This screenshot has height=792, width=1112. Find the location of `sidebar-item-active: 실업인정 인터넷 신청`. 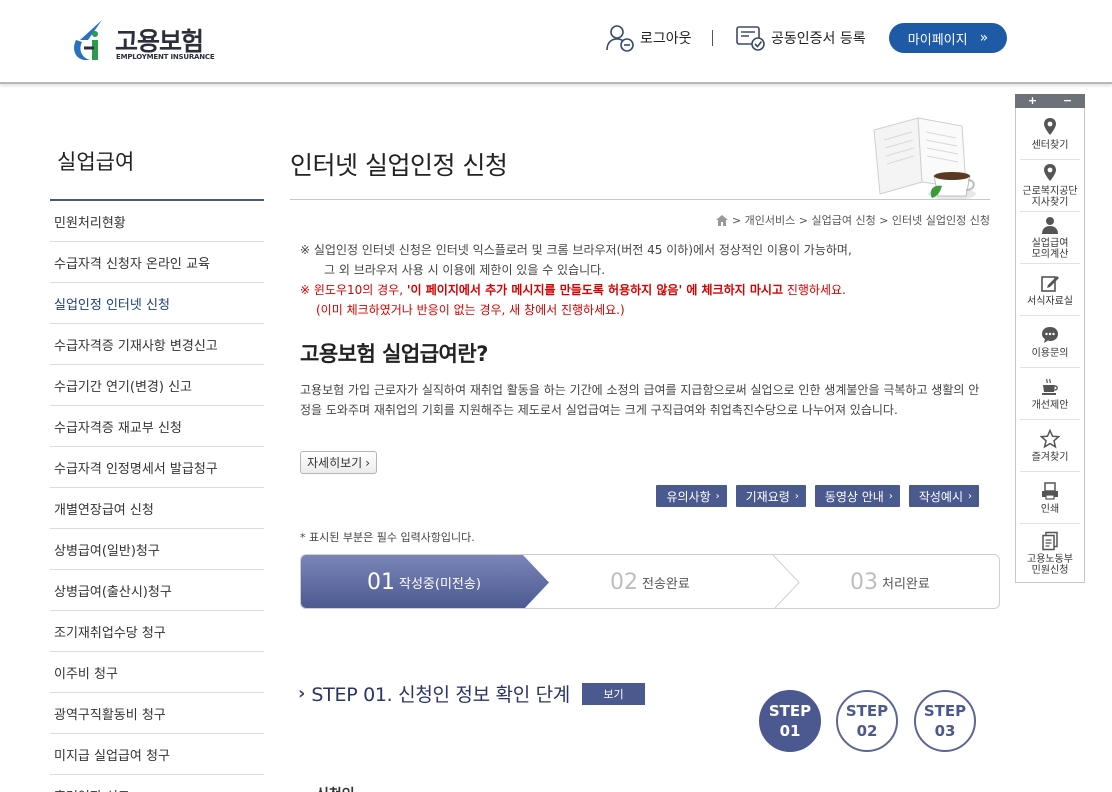

sidebar-item-active: 실업인정 인터넷 신청 is located at coordinates (157, 303).